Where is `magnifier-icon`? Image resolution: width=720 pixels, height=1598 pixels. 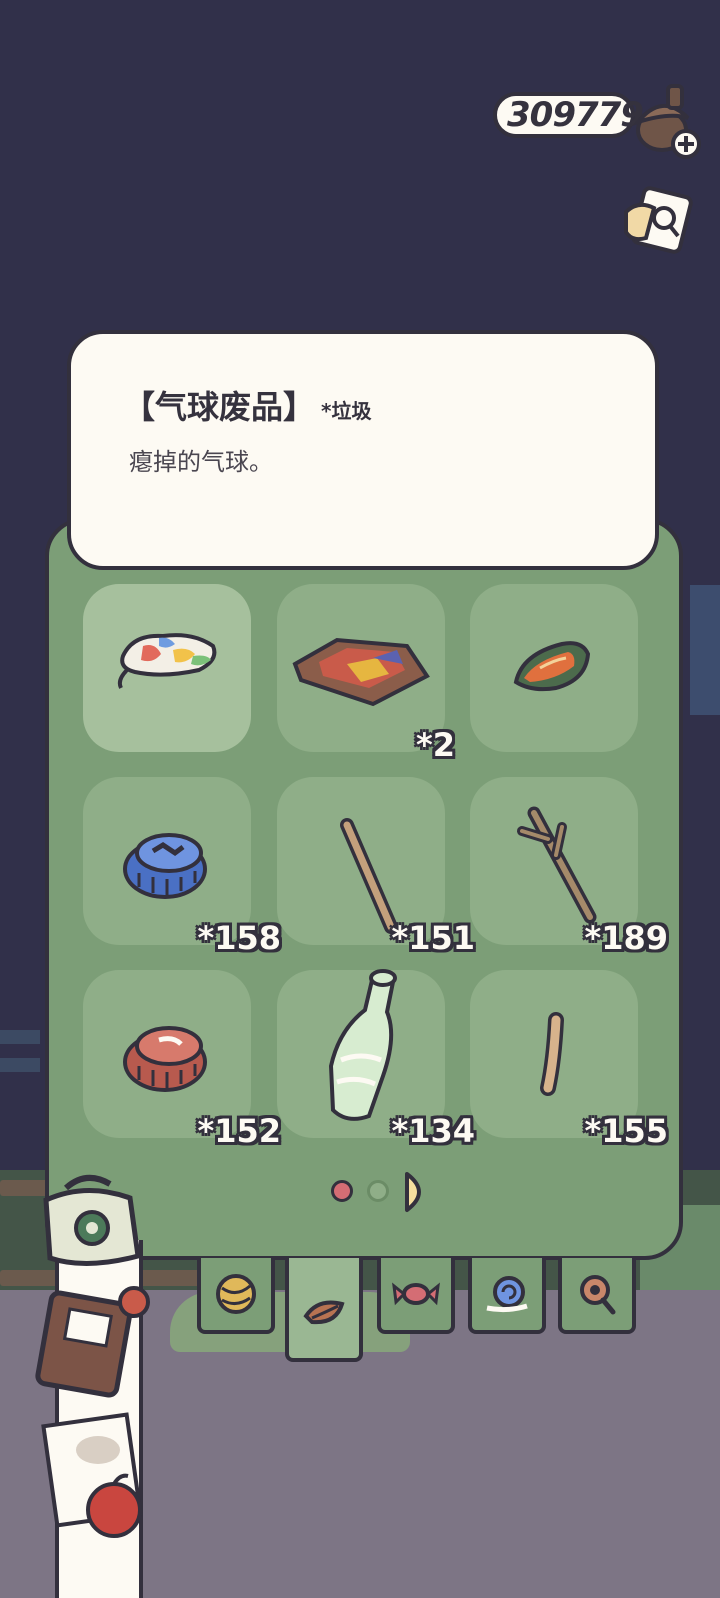 magnifier-icon is located at coordinates (598, 1295).